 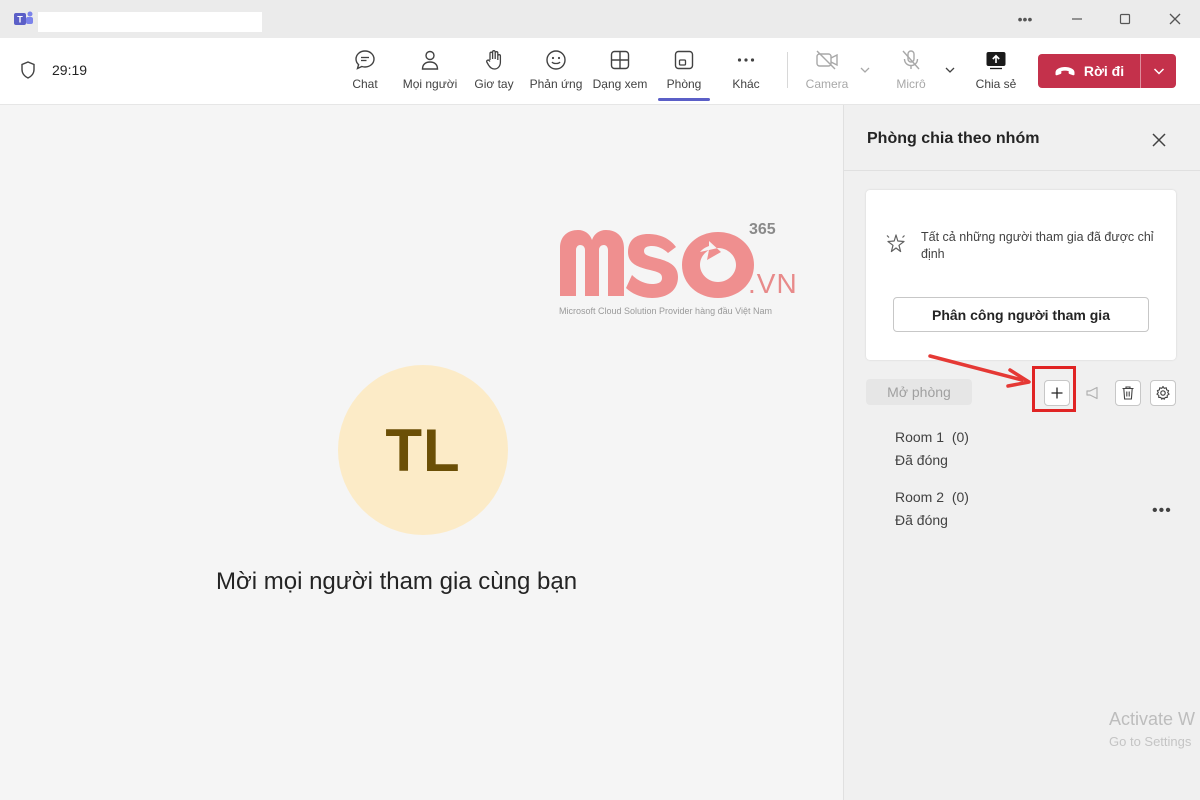 What do you see at coordinates (746, 84) in the screenshot?
I see `toolbar-more-label: Khác` at bounding box center [746, 84].